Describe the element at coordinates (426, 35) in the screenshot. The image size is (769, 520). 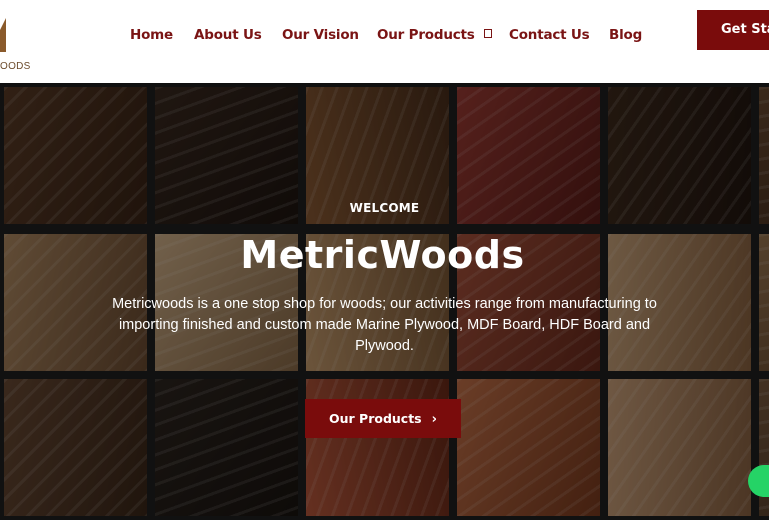
I see `nav-our-products-label: Our Products` at that location.